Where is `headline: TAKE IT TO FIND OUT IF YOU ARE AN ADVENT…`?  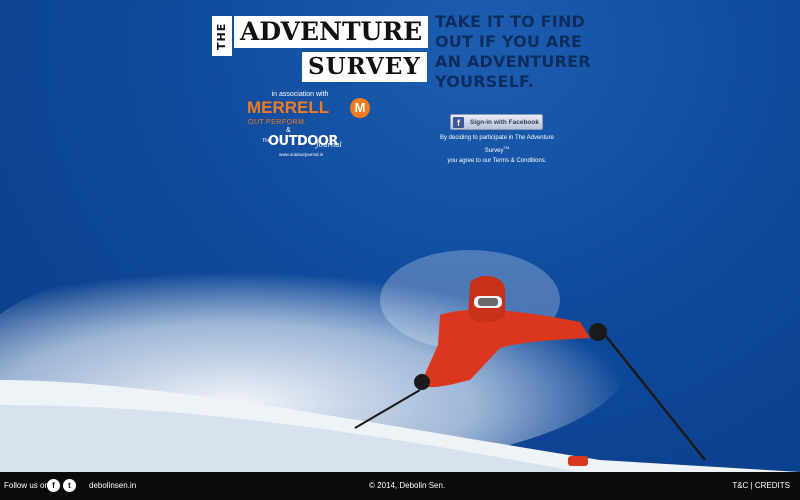 headline: TAKE IT TO FIND OUT IF YOU ARE AN ADVENT… is located at coordinates (515, 52).